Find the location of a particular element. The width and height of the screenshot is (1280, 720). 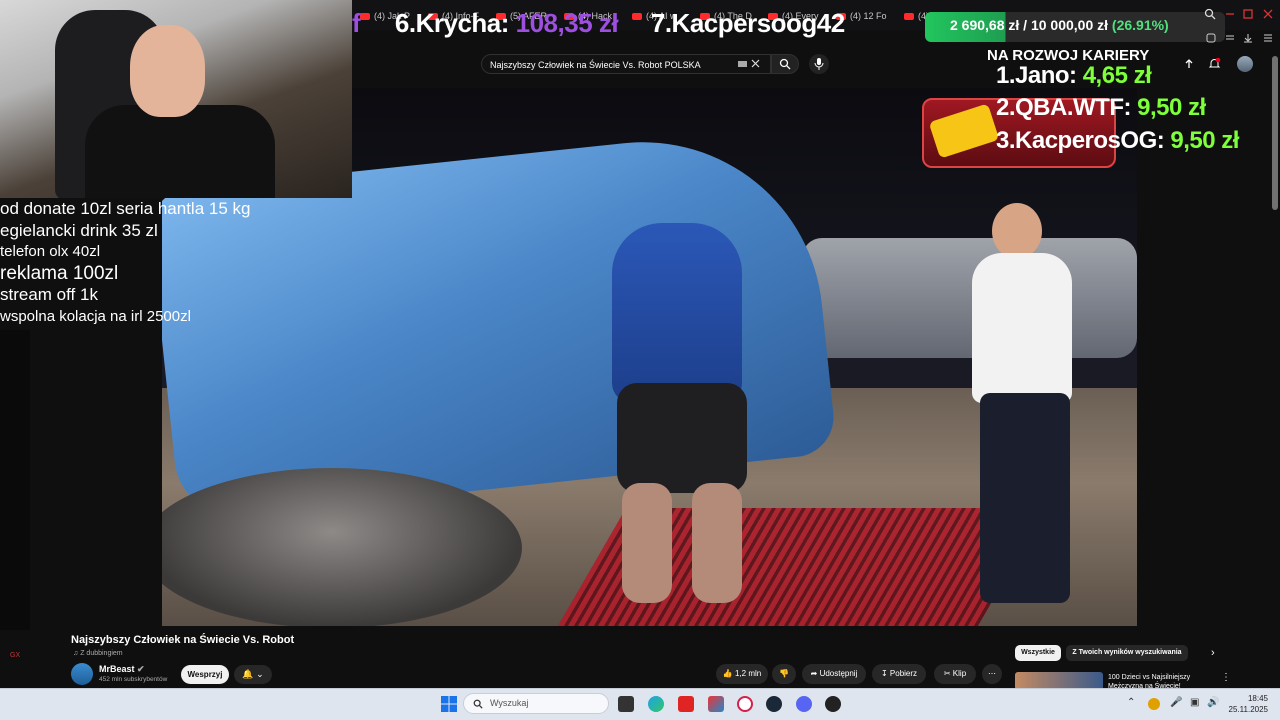

donation-item: wspolna kolacja na irl 2500zl is located at coordinates (95, 316).